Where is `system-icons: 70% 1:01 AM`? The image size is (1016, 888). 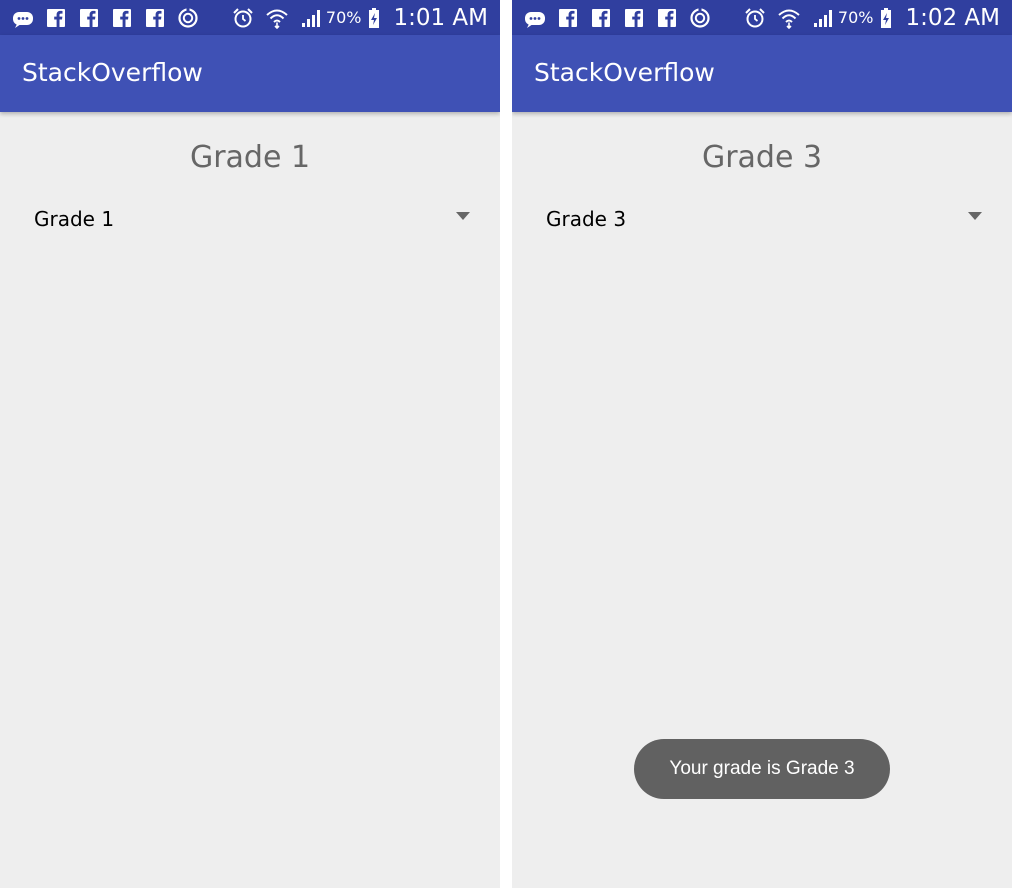
system-icons: 70% 1:01 AM is located at coordinates (360, 17).